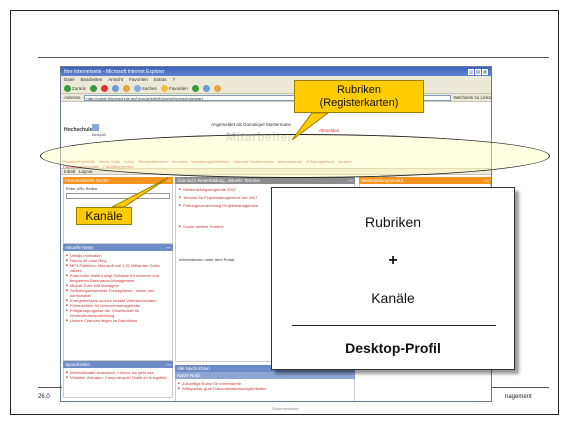 The height and width of the screenshot is (425, 569). What do you see at coordinates (293, 57) in the screenshot?
I see `header-rule` at bounding box center [293, 57].